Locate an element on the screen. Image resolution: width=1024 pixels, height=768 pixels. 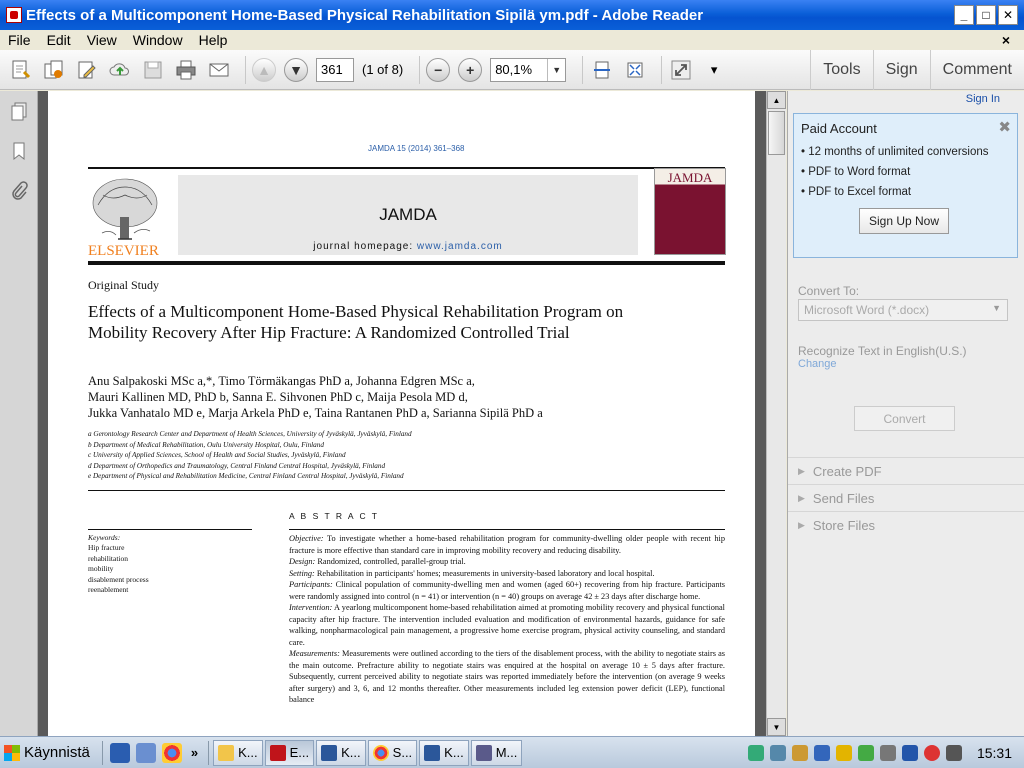
send-files-section: ▶ Send Files is located at coordinates (906, 497).